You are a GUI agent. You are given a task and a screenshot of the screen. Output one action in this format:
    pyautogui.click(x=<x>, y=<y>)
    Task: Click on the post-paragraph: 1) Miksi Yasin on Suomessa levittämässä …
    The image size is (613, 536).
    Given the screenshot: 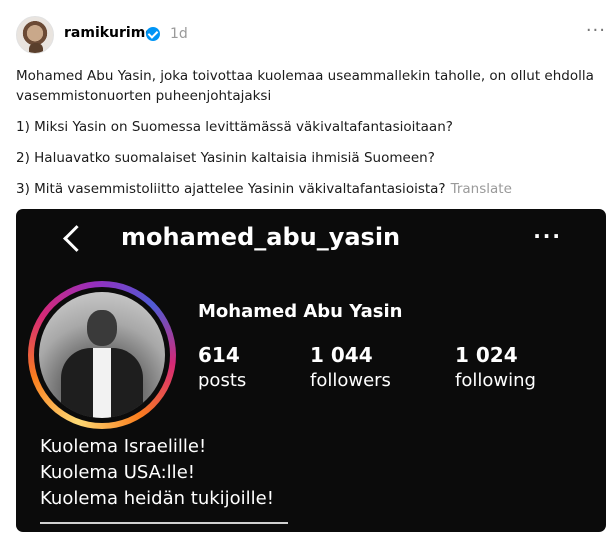 What is the action you would take?
    pyautogui.click(x=234, y=127)
    